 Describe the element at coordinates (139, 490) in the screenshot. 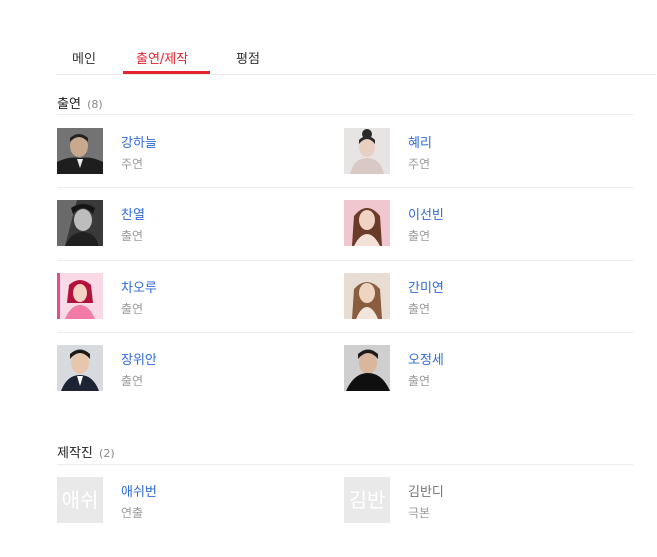

I see `person-name: 애쉬번` at that location.